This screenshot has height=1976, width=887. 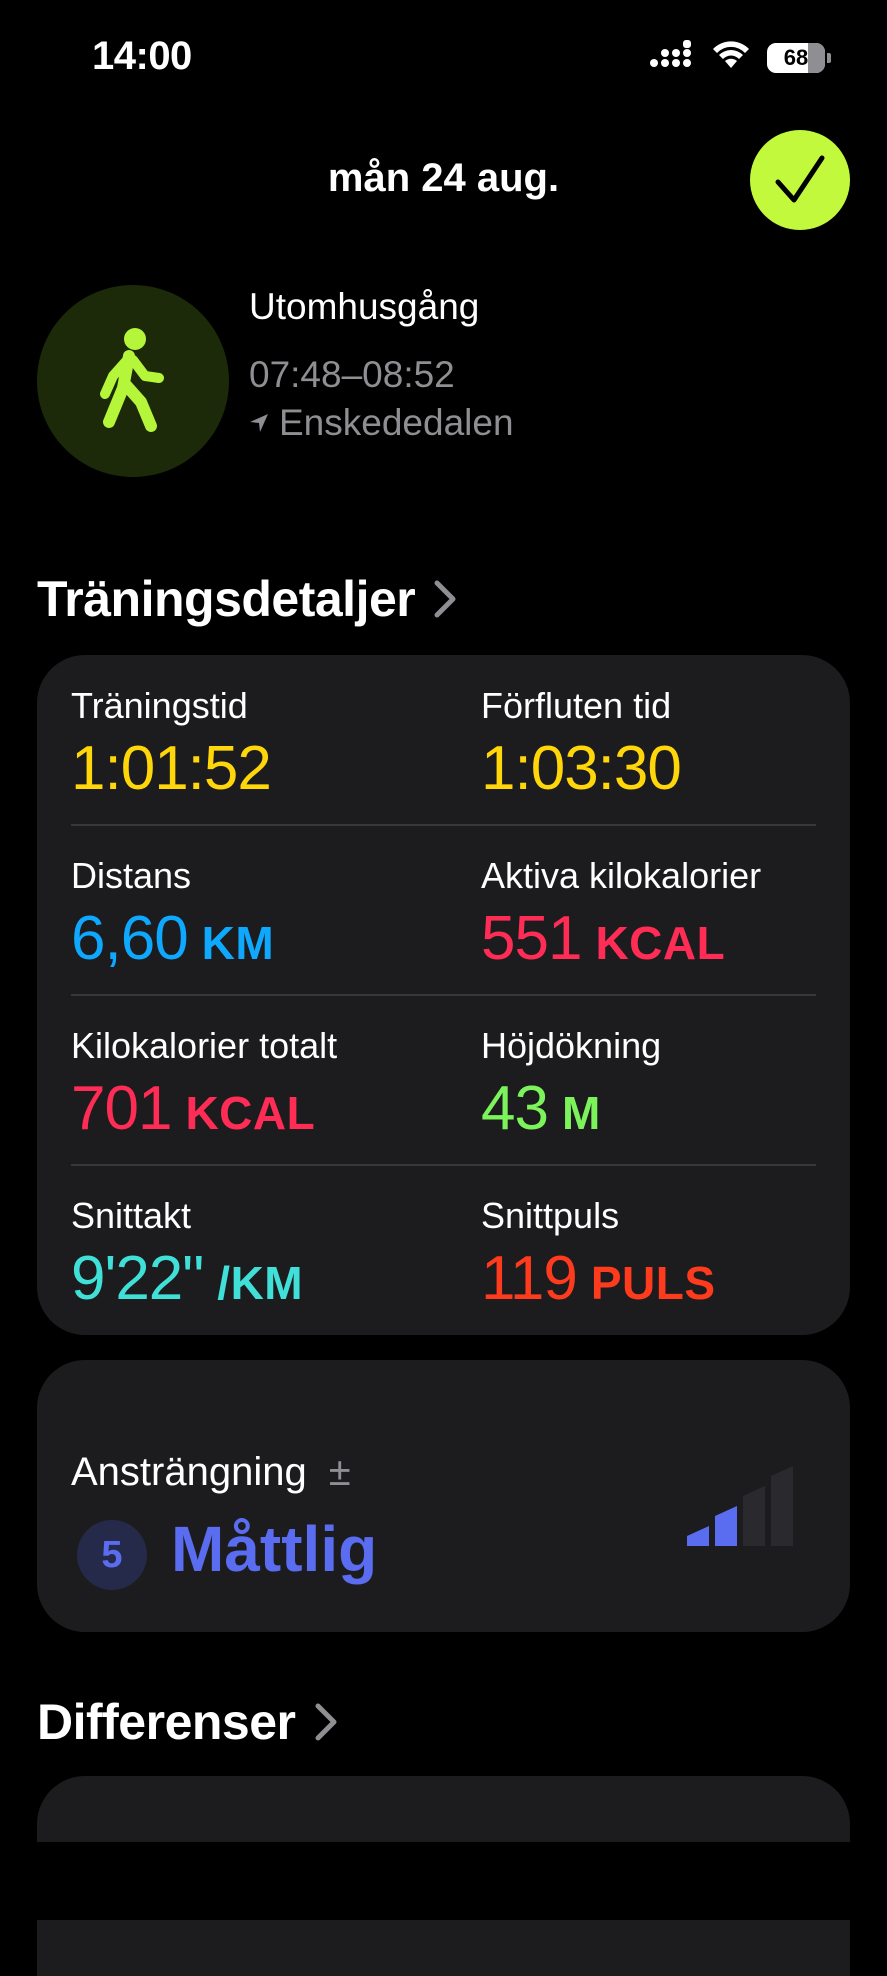 I want to click on metric-avg-pace: Snittakt 9'22"/KM, so click(x=187, y=1254).